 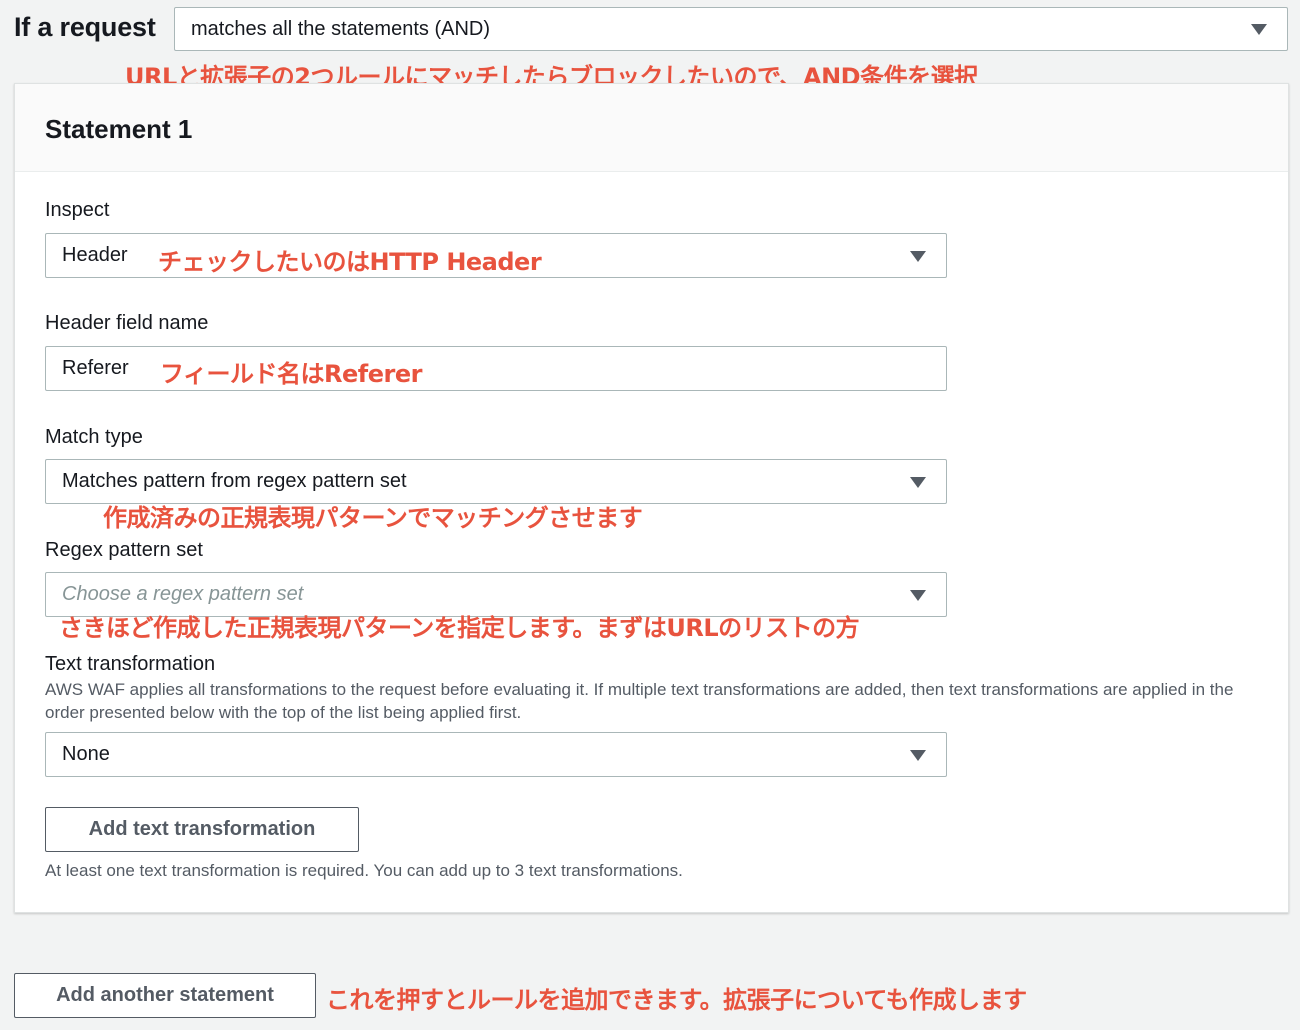 I want to click on header-field-label: Header field name, so click(x=127, y=323).